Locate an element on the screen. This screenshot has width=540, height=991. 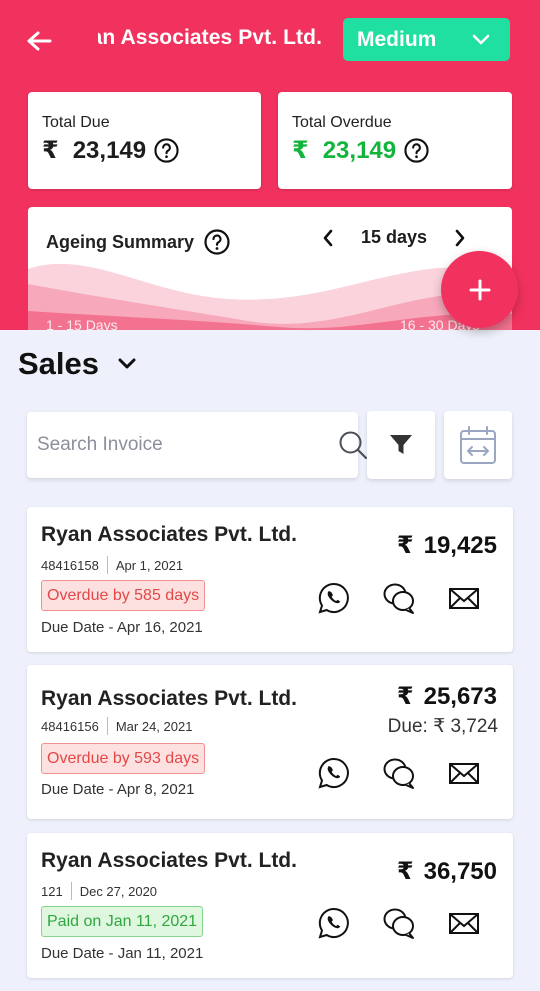
status-badge: Paid on Jan 11, 2021 is located at coordinates (122, 921).